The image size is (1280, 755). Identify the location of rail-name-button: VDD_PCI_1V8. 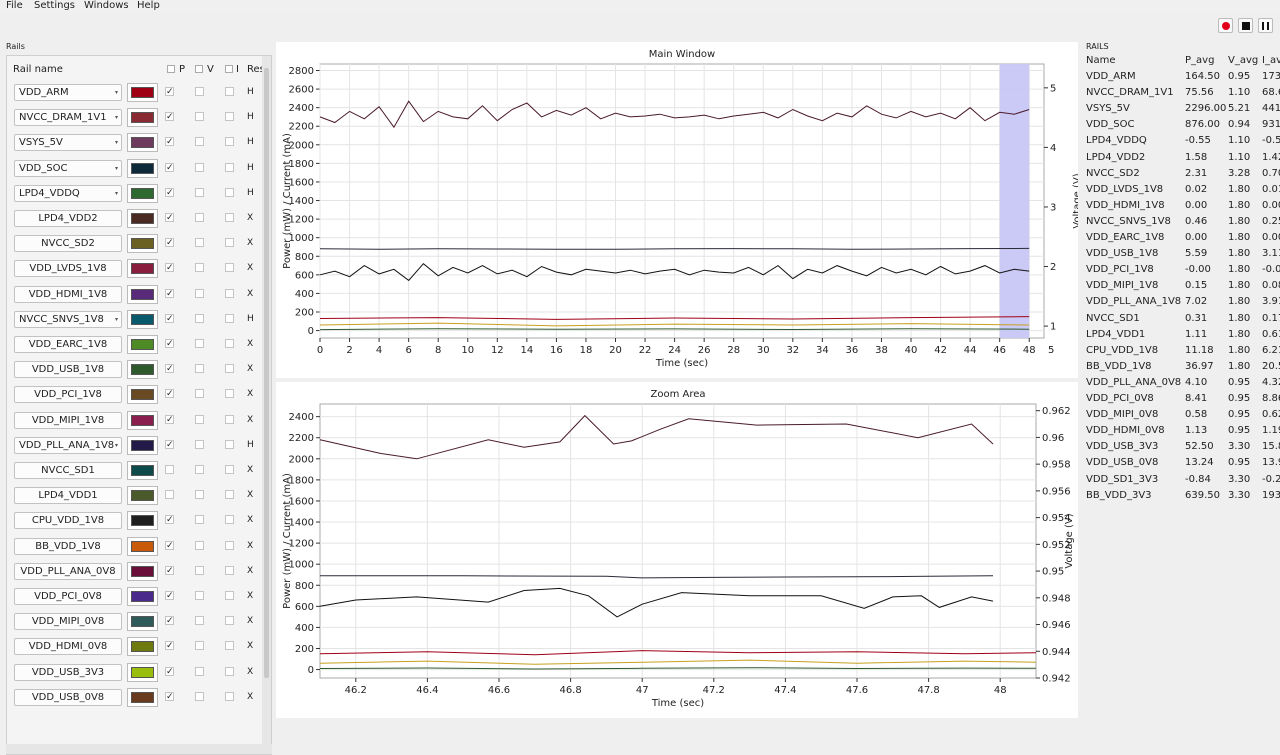
(68, 395).